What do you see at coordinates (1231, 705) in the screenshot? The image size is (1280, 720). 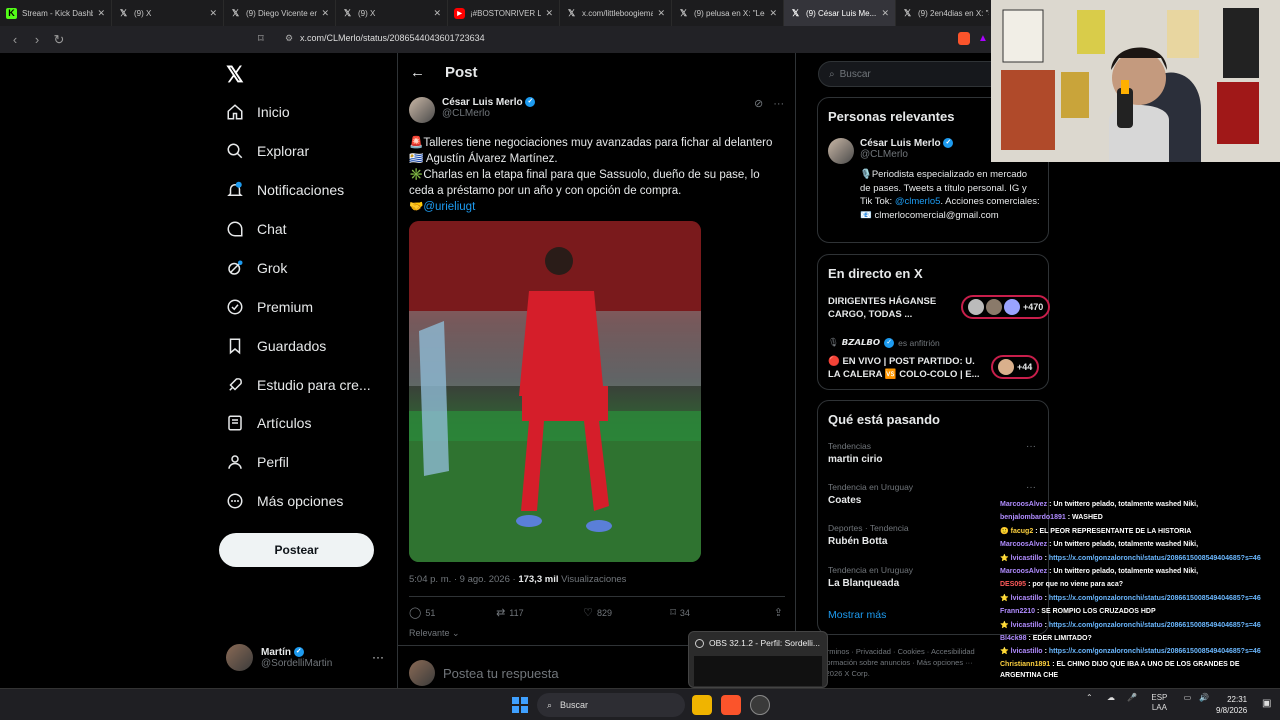 I see `clock: 22:31 9/8/2026` at bounding box center [1231, 705].